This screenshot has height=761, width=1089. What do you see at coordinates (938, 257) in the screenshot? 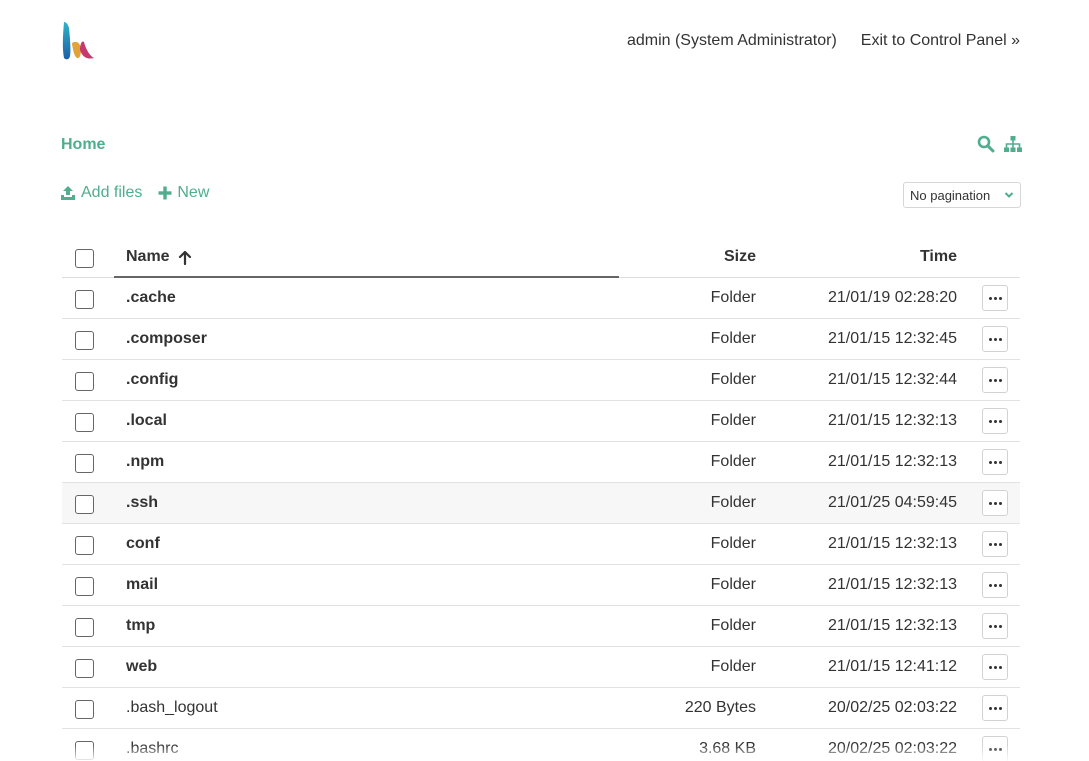
I see `column-header-time: Time` at bounding box center [938, 257].